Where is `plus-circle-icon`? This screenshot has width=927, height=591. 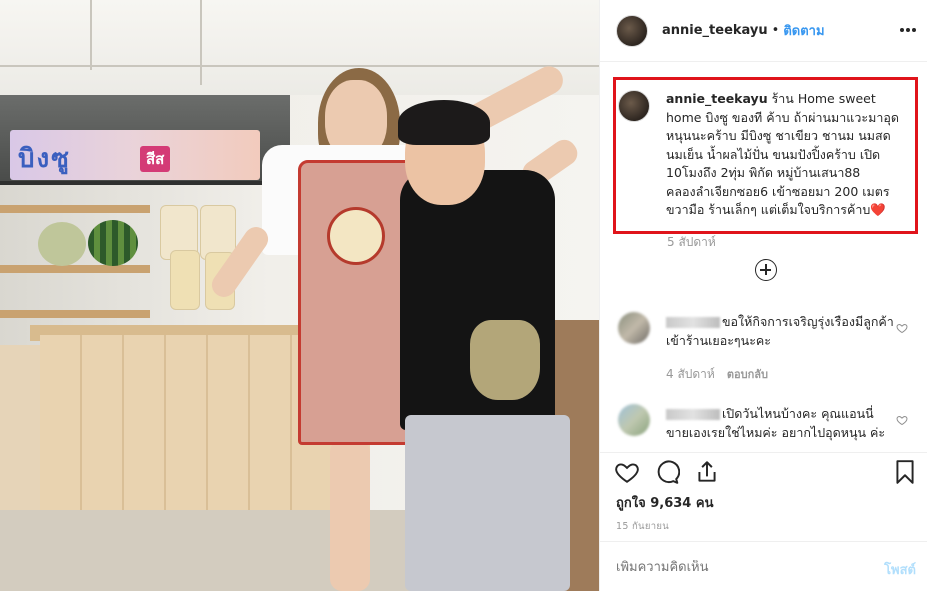
plus-circle-icon is located at coordinates (766, 270).